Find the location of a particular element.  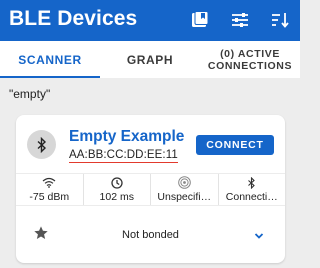

tab-graph-label: GRAPH is located at coordinates (150, 59).